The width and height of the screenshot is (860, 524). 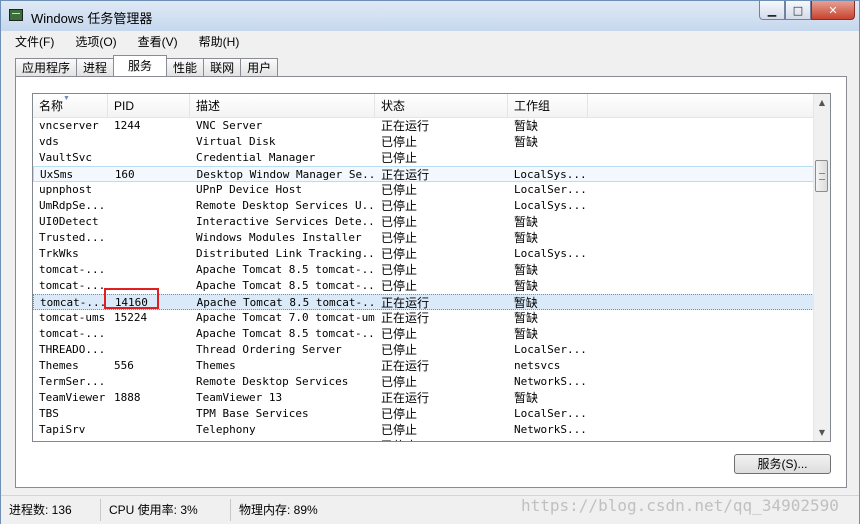 I want to click on tab-users: 用户, so click(x=259, y=67).